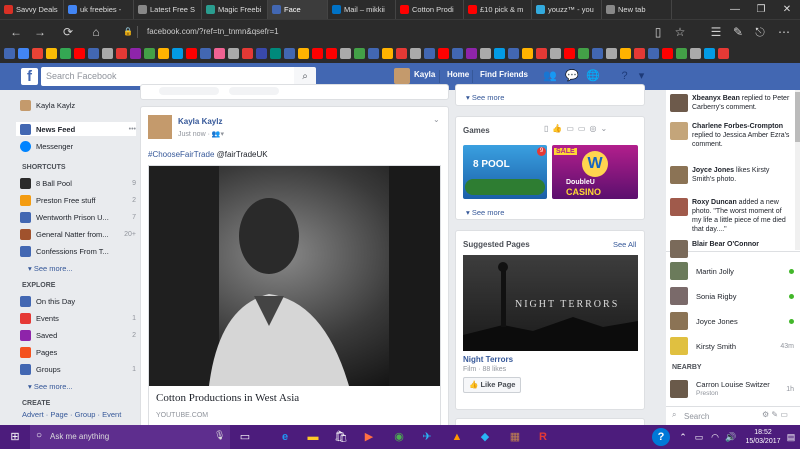 The image size is (800, 449). What do you see at coordinates (78, 217) in the screenshot?
I see `sidebar-item: Wentworth Prison U... 7` at bounding box center [78, 217].